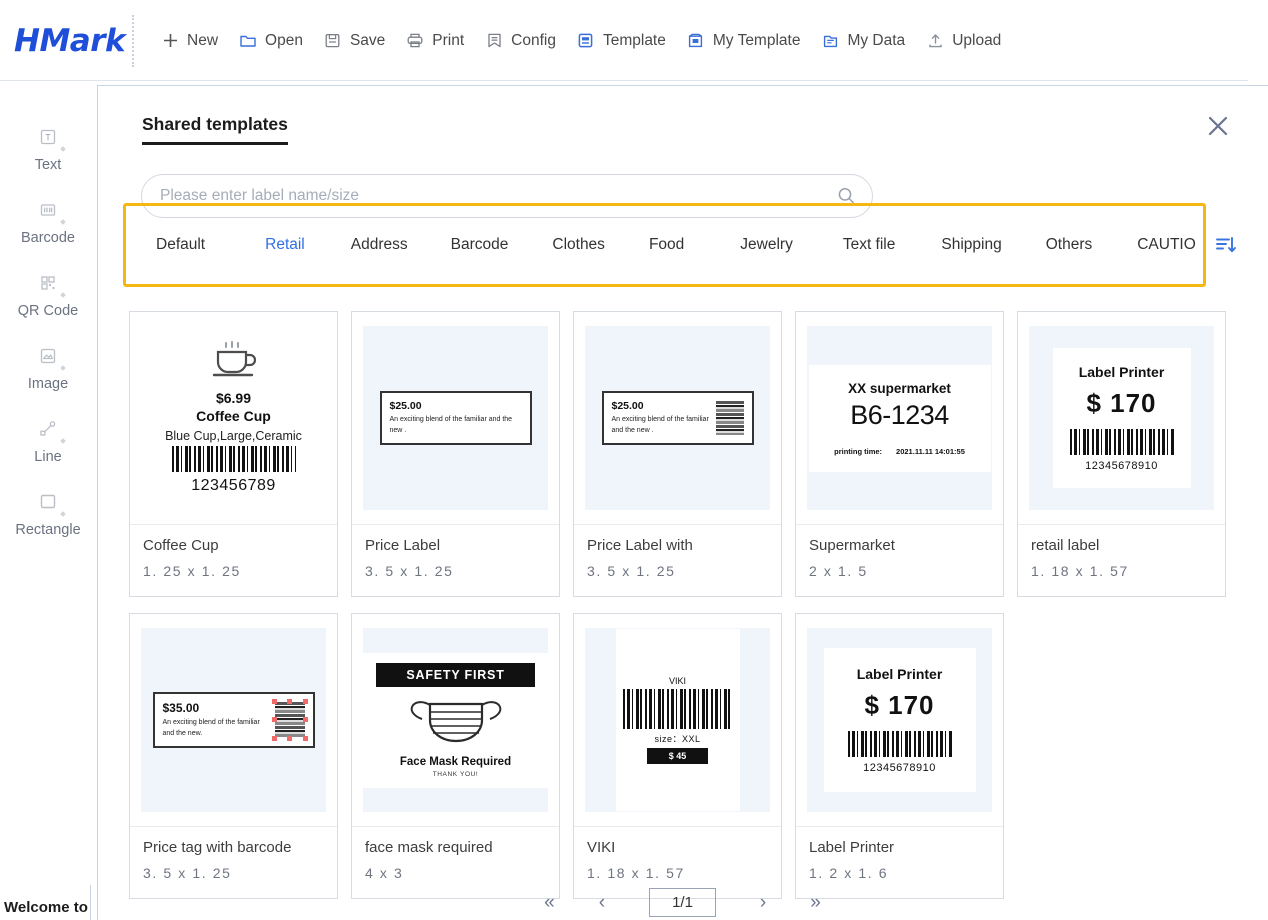 This screenshot has width=1268, height=920. What do you see at coordinates (520, 41) in the screenshot?
I see `menu-item-config: Config` at bounding box center [520, 41].